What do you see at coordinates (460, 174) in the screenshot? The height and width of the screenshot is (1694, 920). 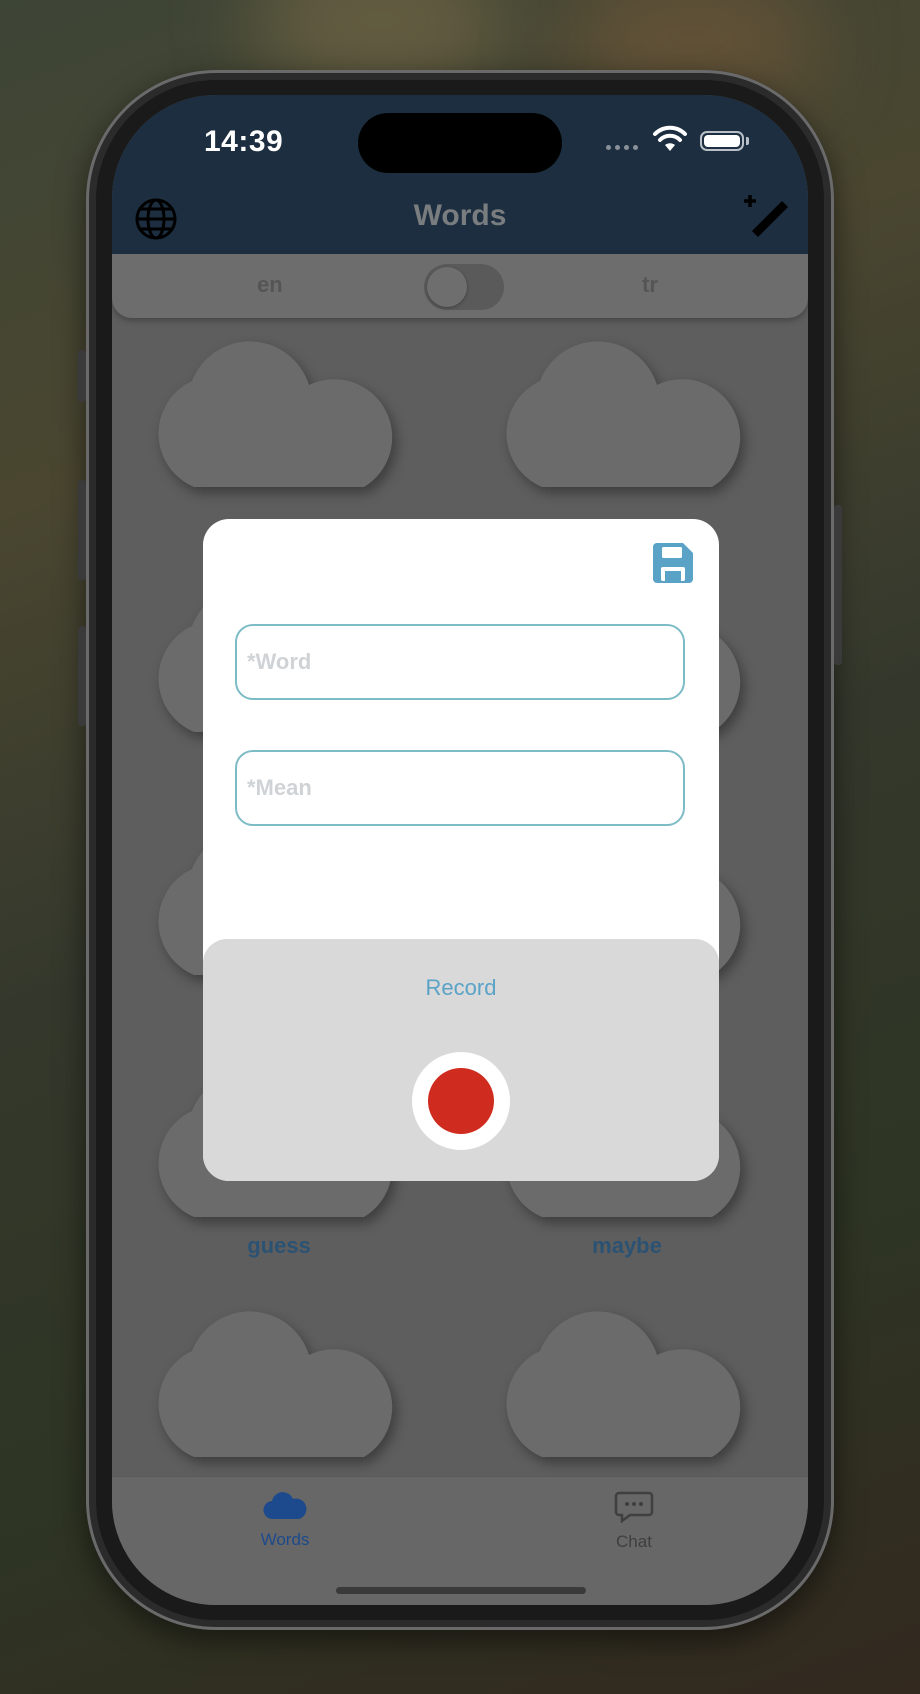 I see `app-header: 14:39 Words` at bounding box center [460, 174].